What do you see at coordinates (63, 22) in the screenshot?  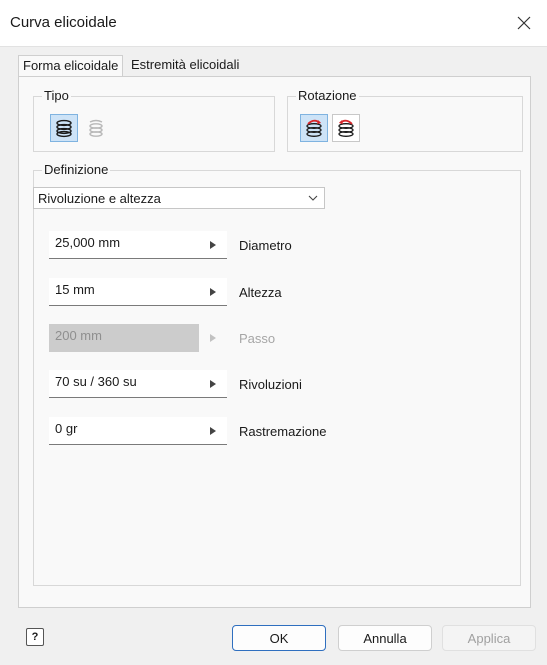 I see `window-title: Curva elicoidale` at bounding box center [63, 22].